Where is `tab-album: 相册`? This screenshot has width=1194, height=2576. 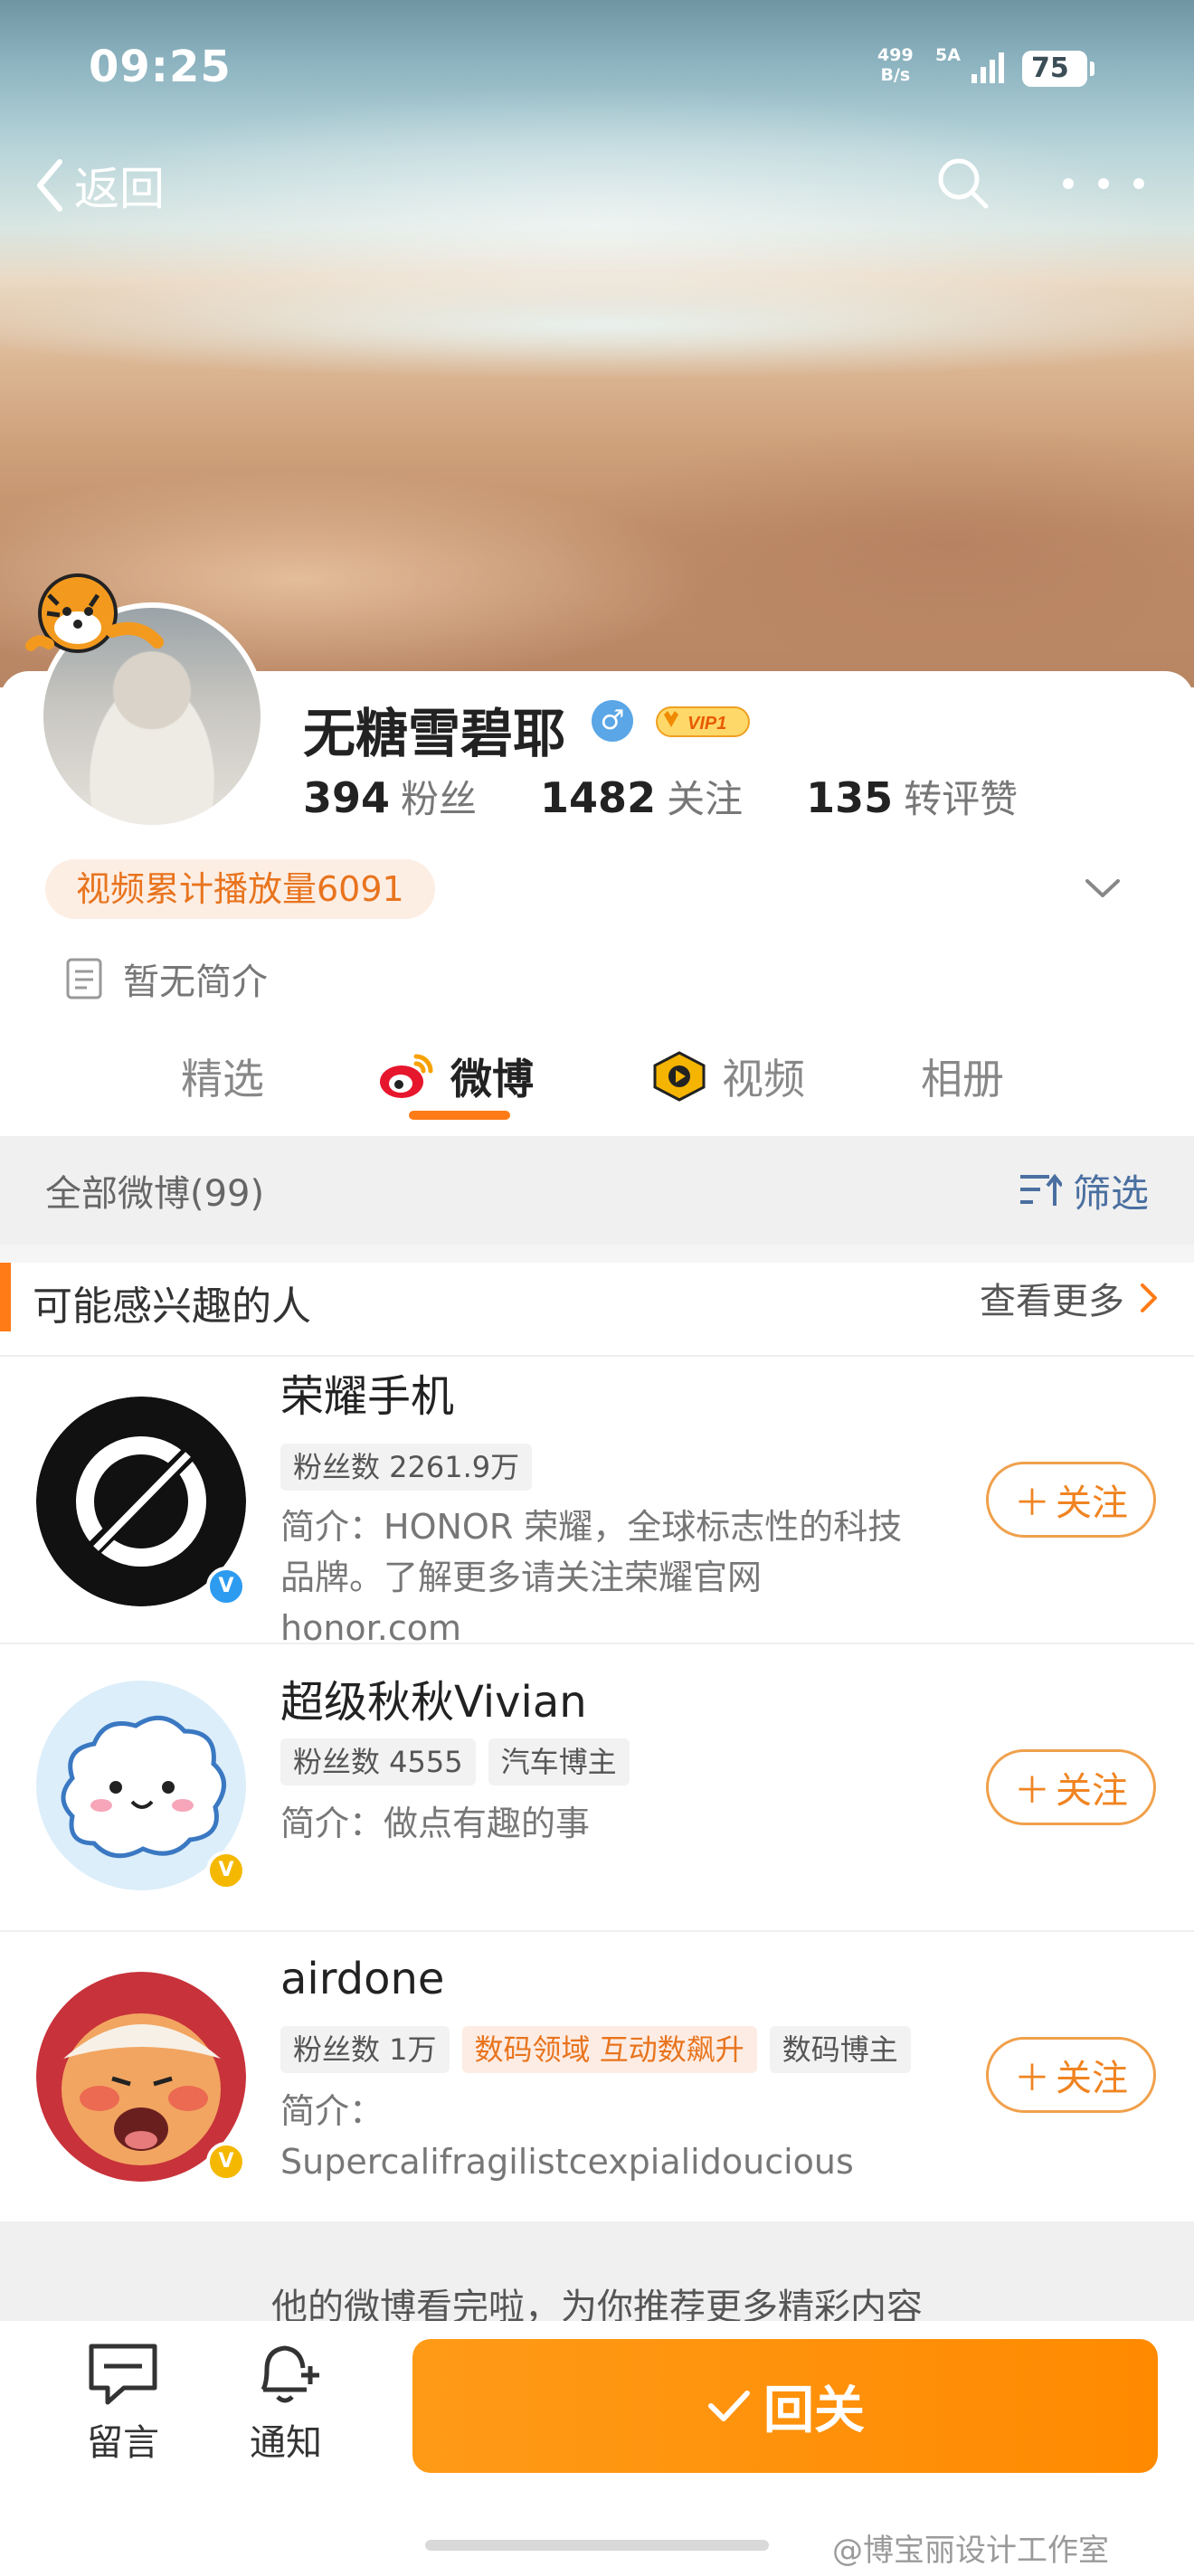 tab-album: 相册 is located at coordinates (962, 1076).